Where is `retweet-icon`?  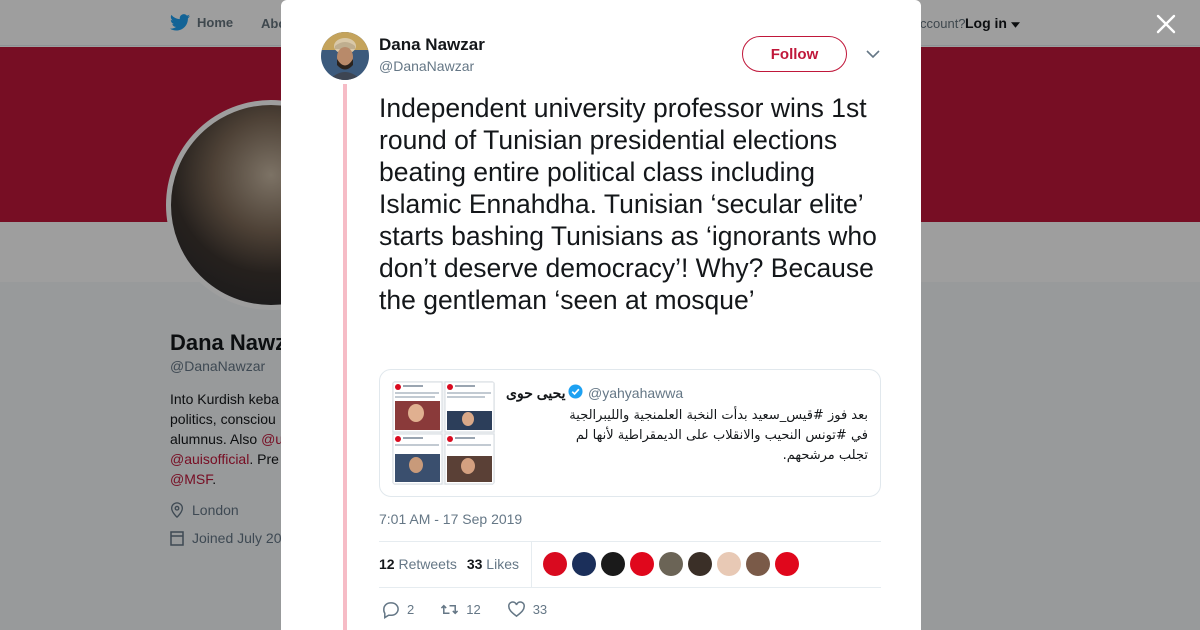
retweet-icon is located at coordinates (450, 609).